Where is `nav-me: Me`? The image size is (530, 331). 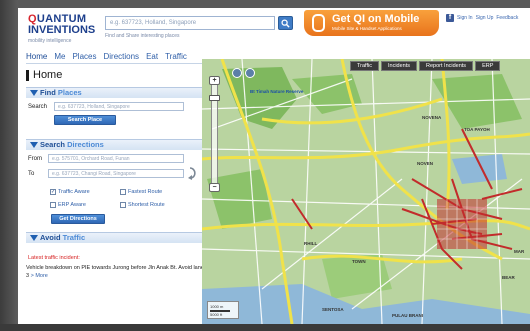
nav-me: Me is located at coordinates (59, 56).